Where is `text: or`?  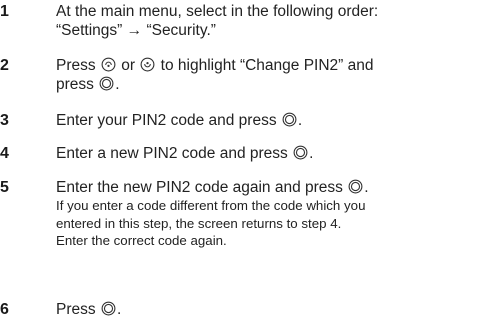
text: or is located at coordinates (128, 65).